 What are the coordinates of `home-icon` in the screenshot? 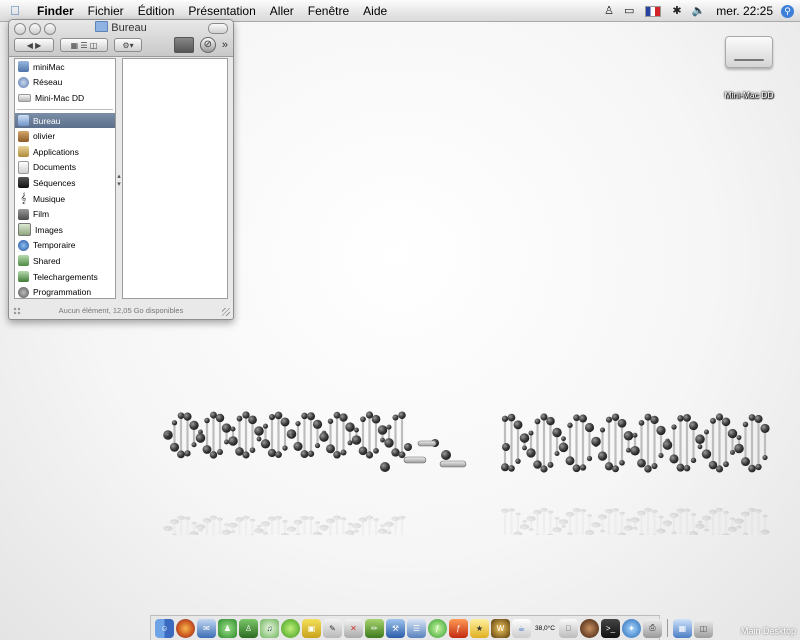 It's located at (23, 136).